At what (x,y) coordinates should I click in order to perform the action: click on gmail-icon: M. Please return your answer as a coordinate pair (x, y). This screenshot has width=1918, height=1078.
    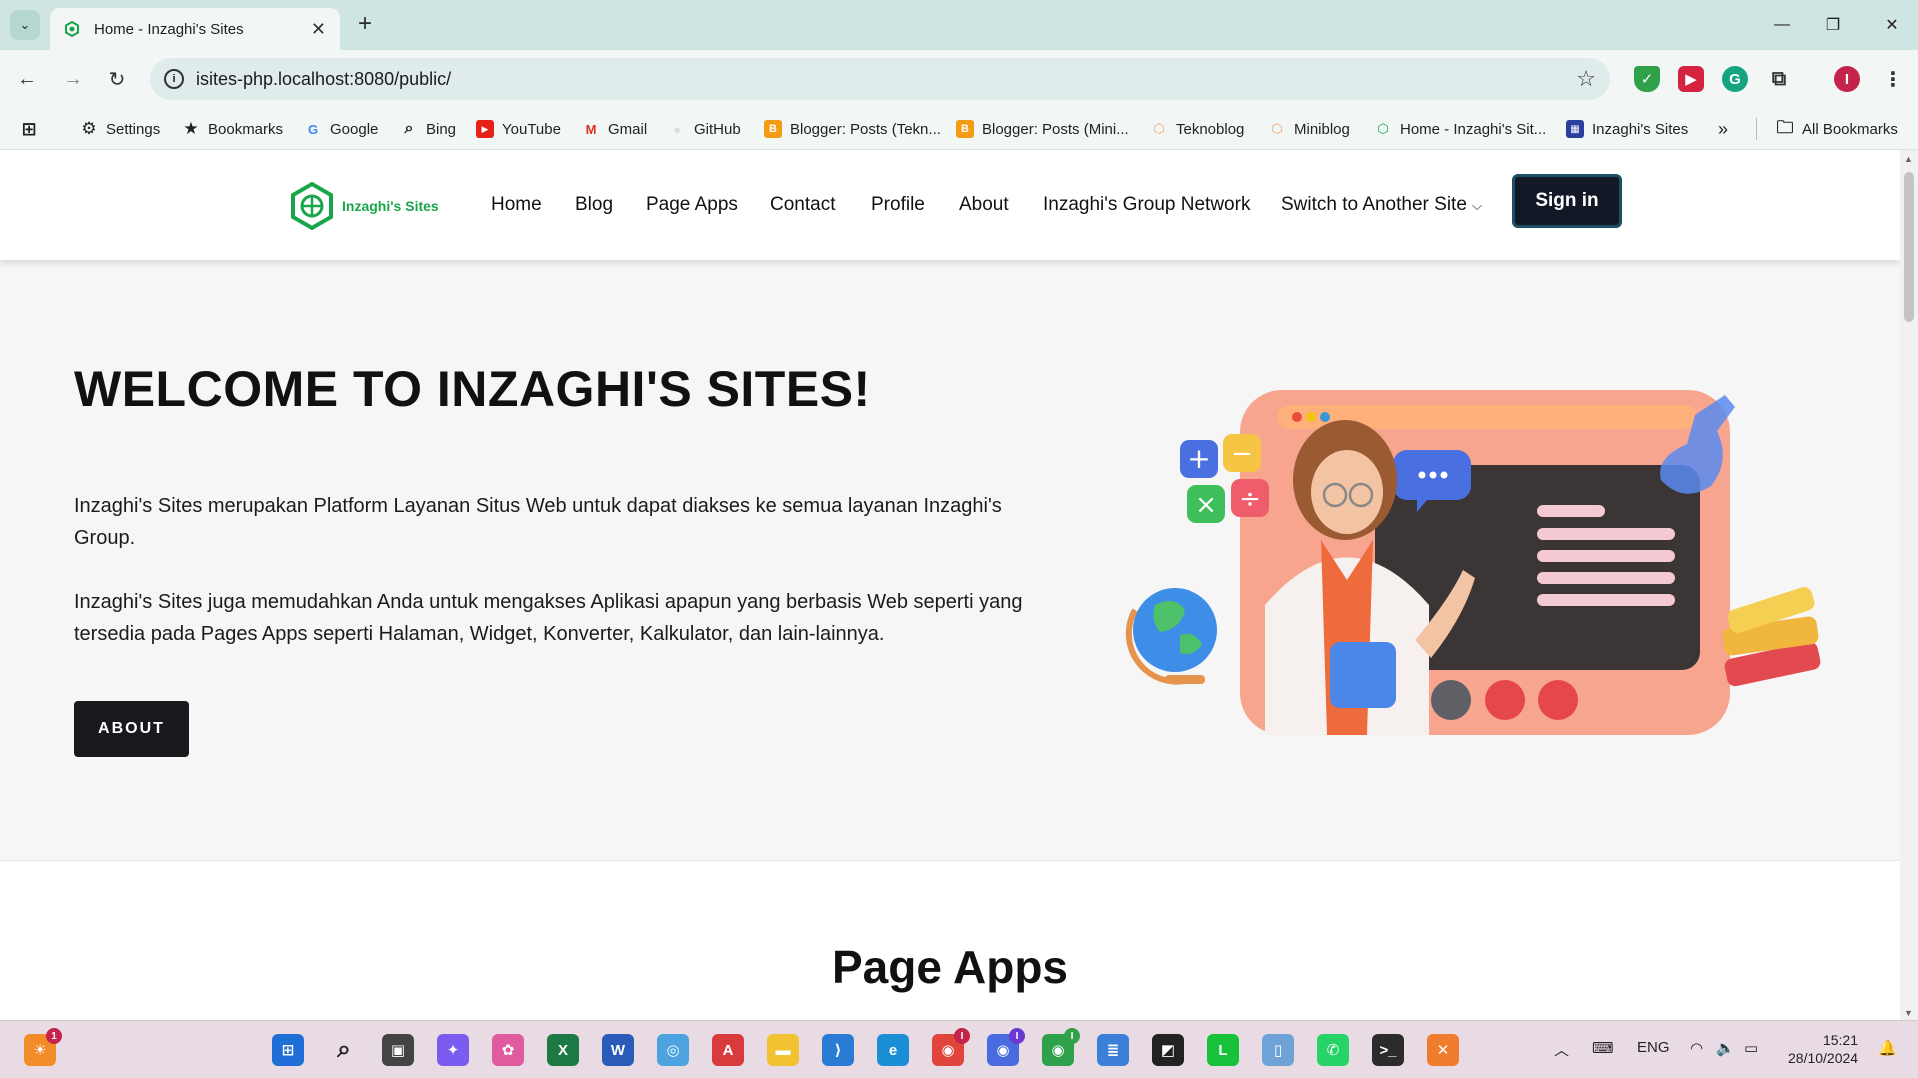
    Looking at the image, I should click on (591, 129).